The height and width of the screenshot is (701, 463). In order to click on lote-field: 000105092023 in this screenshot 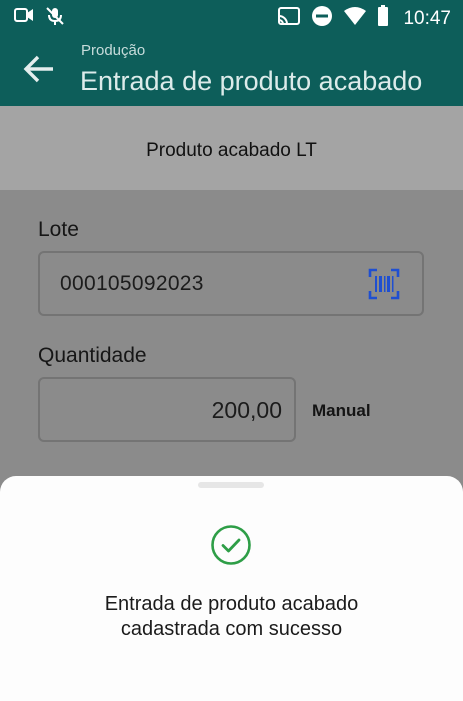, I will do `click(231, 283)`.